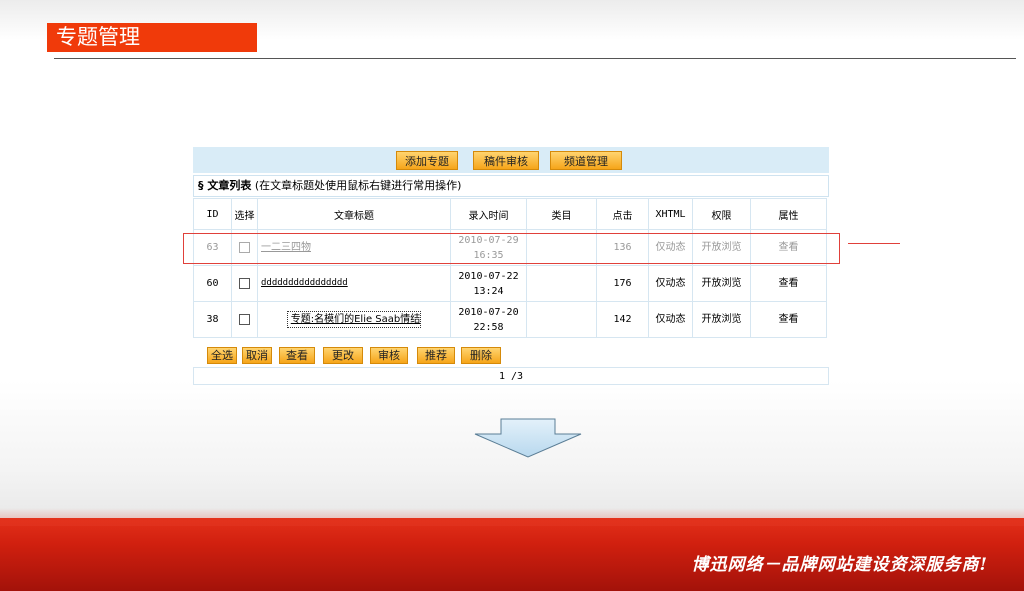 Image resolution: width=1024 pixels, height=591 pixels. I want to click on row-id: 38, so click(212, 319).